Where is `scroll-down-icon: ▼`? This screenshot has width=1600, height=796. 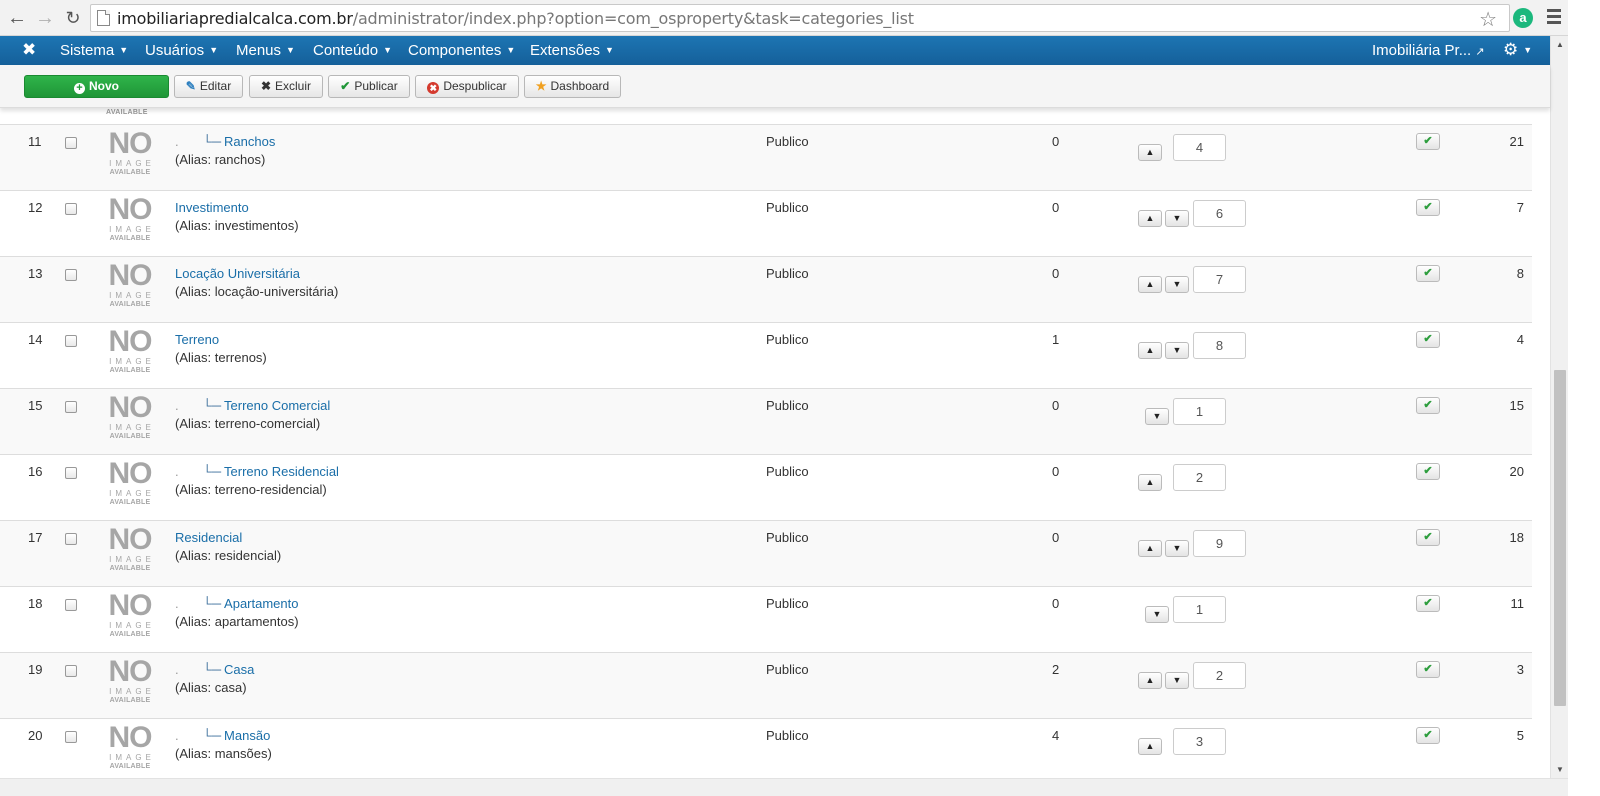
scroll-down-icon: ▼ is located at coordinates (1560, 769).